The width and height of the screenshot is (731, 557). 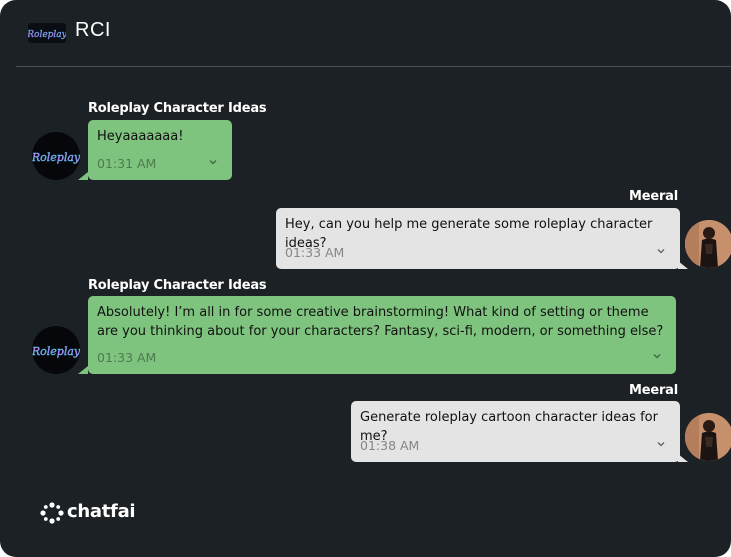 What do you see at coordinates (140, 136) in the screenshot?
I see `message-text: Heyaaaaaaa!` at bounding box center [140, 136].